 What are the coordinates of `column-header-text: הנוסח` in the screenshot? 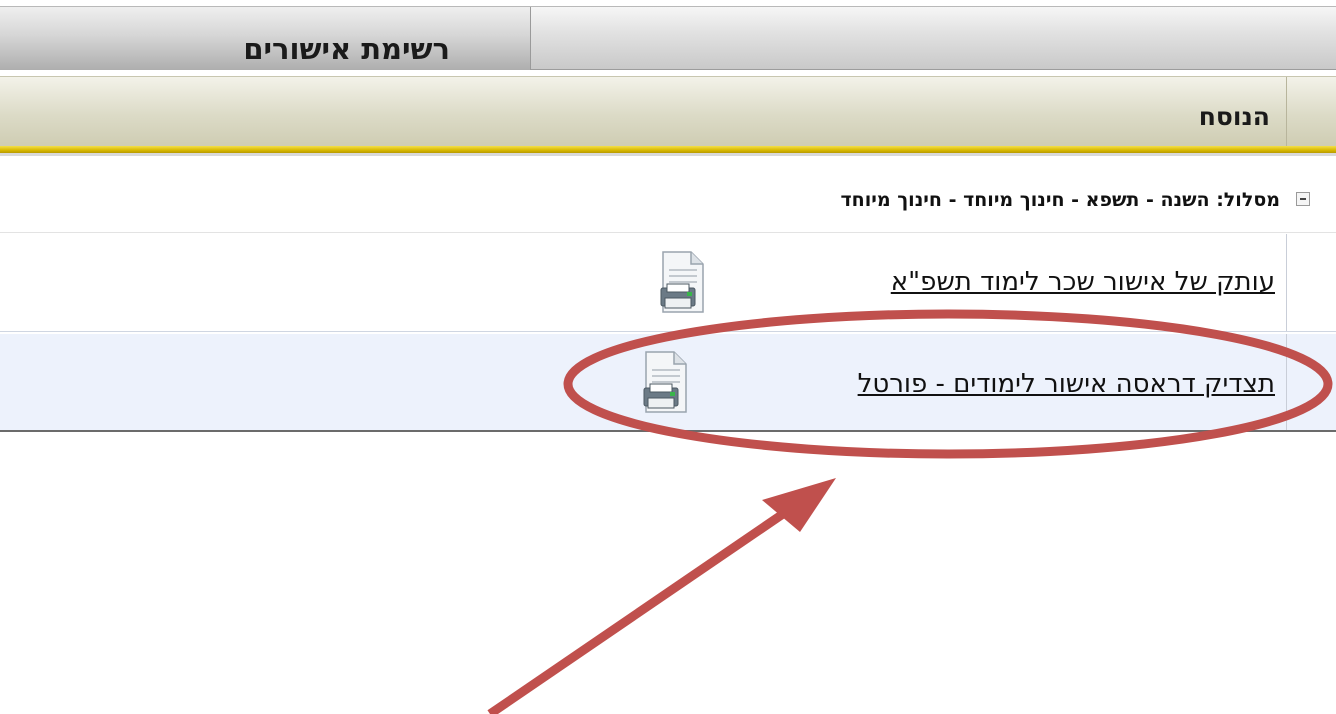 It's located at (1195, 117).